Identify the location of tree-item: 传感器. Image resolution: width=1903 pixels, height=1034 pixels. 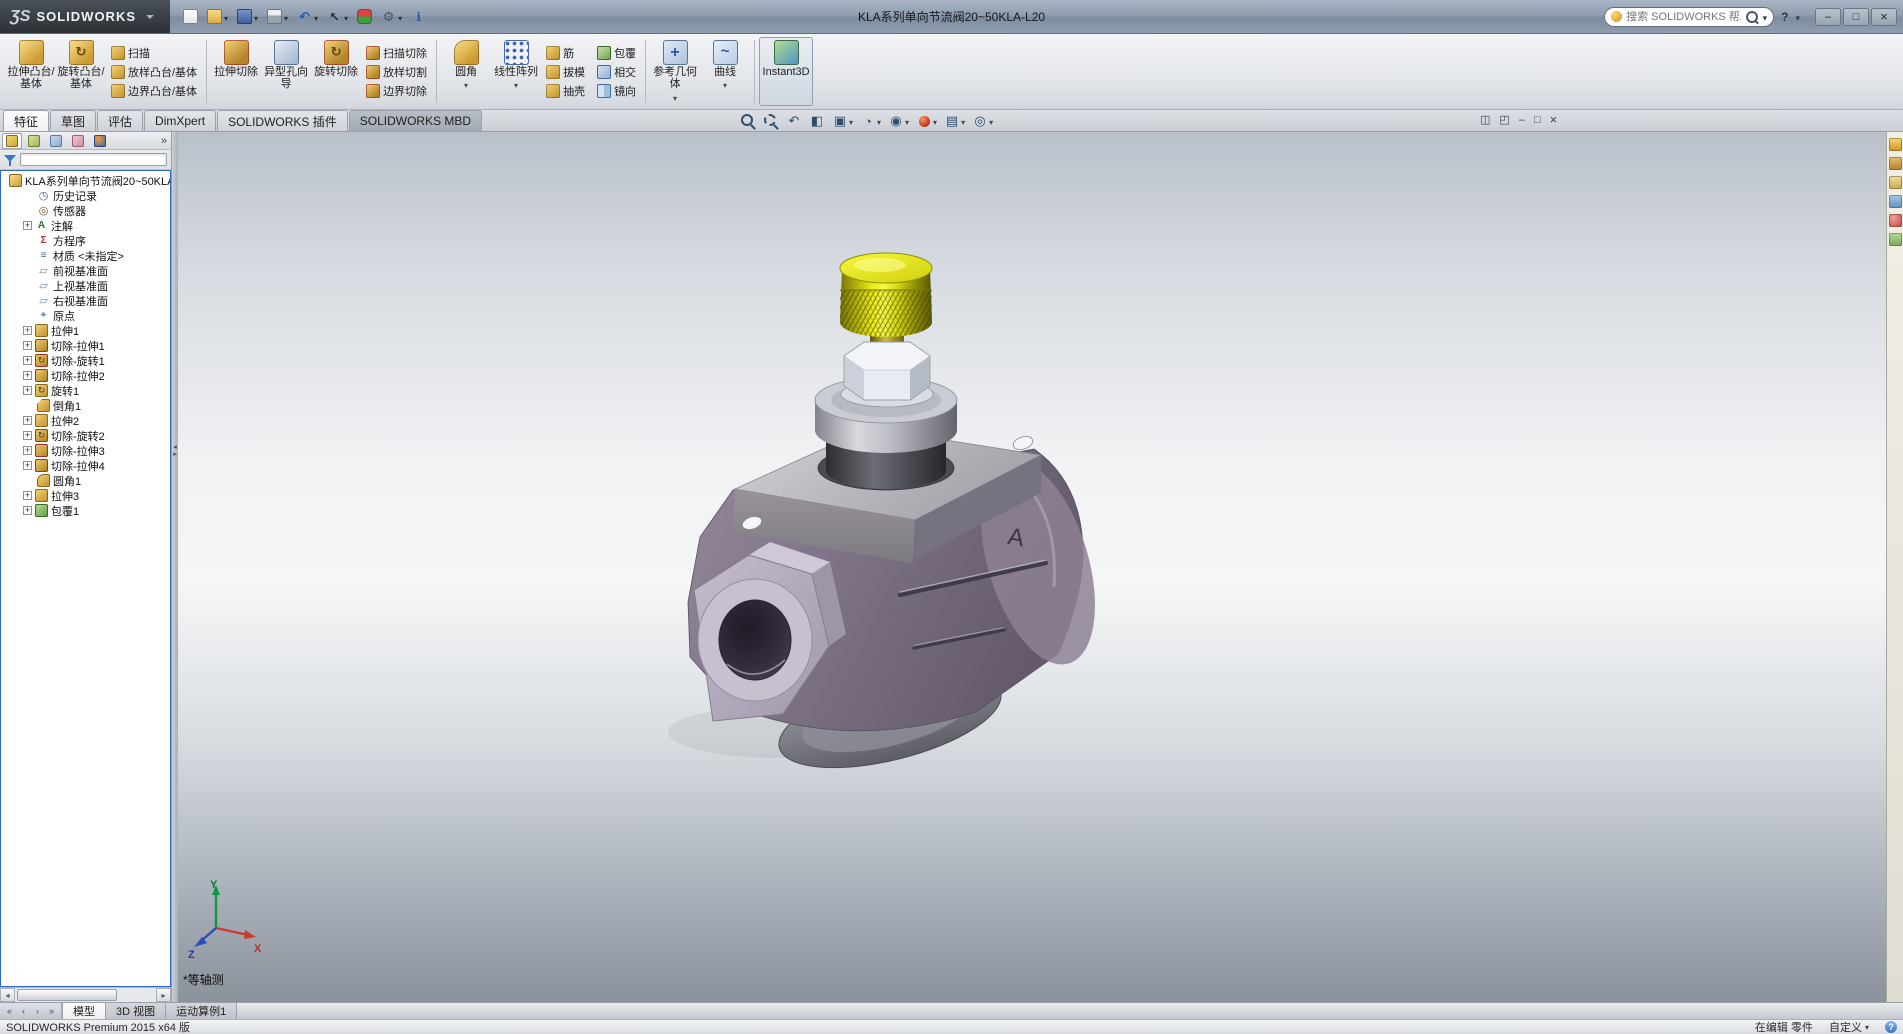
(85, 210).